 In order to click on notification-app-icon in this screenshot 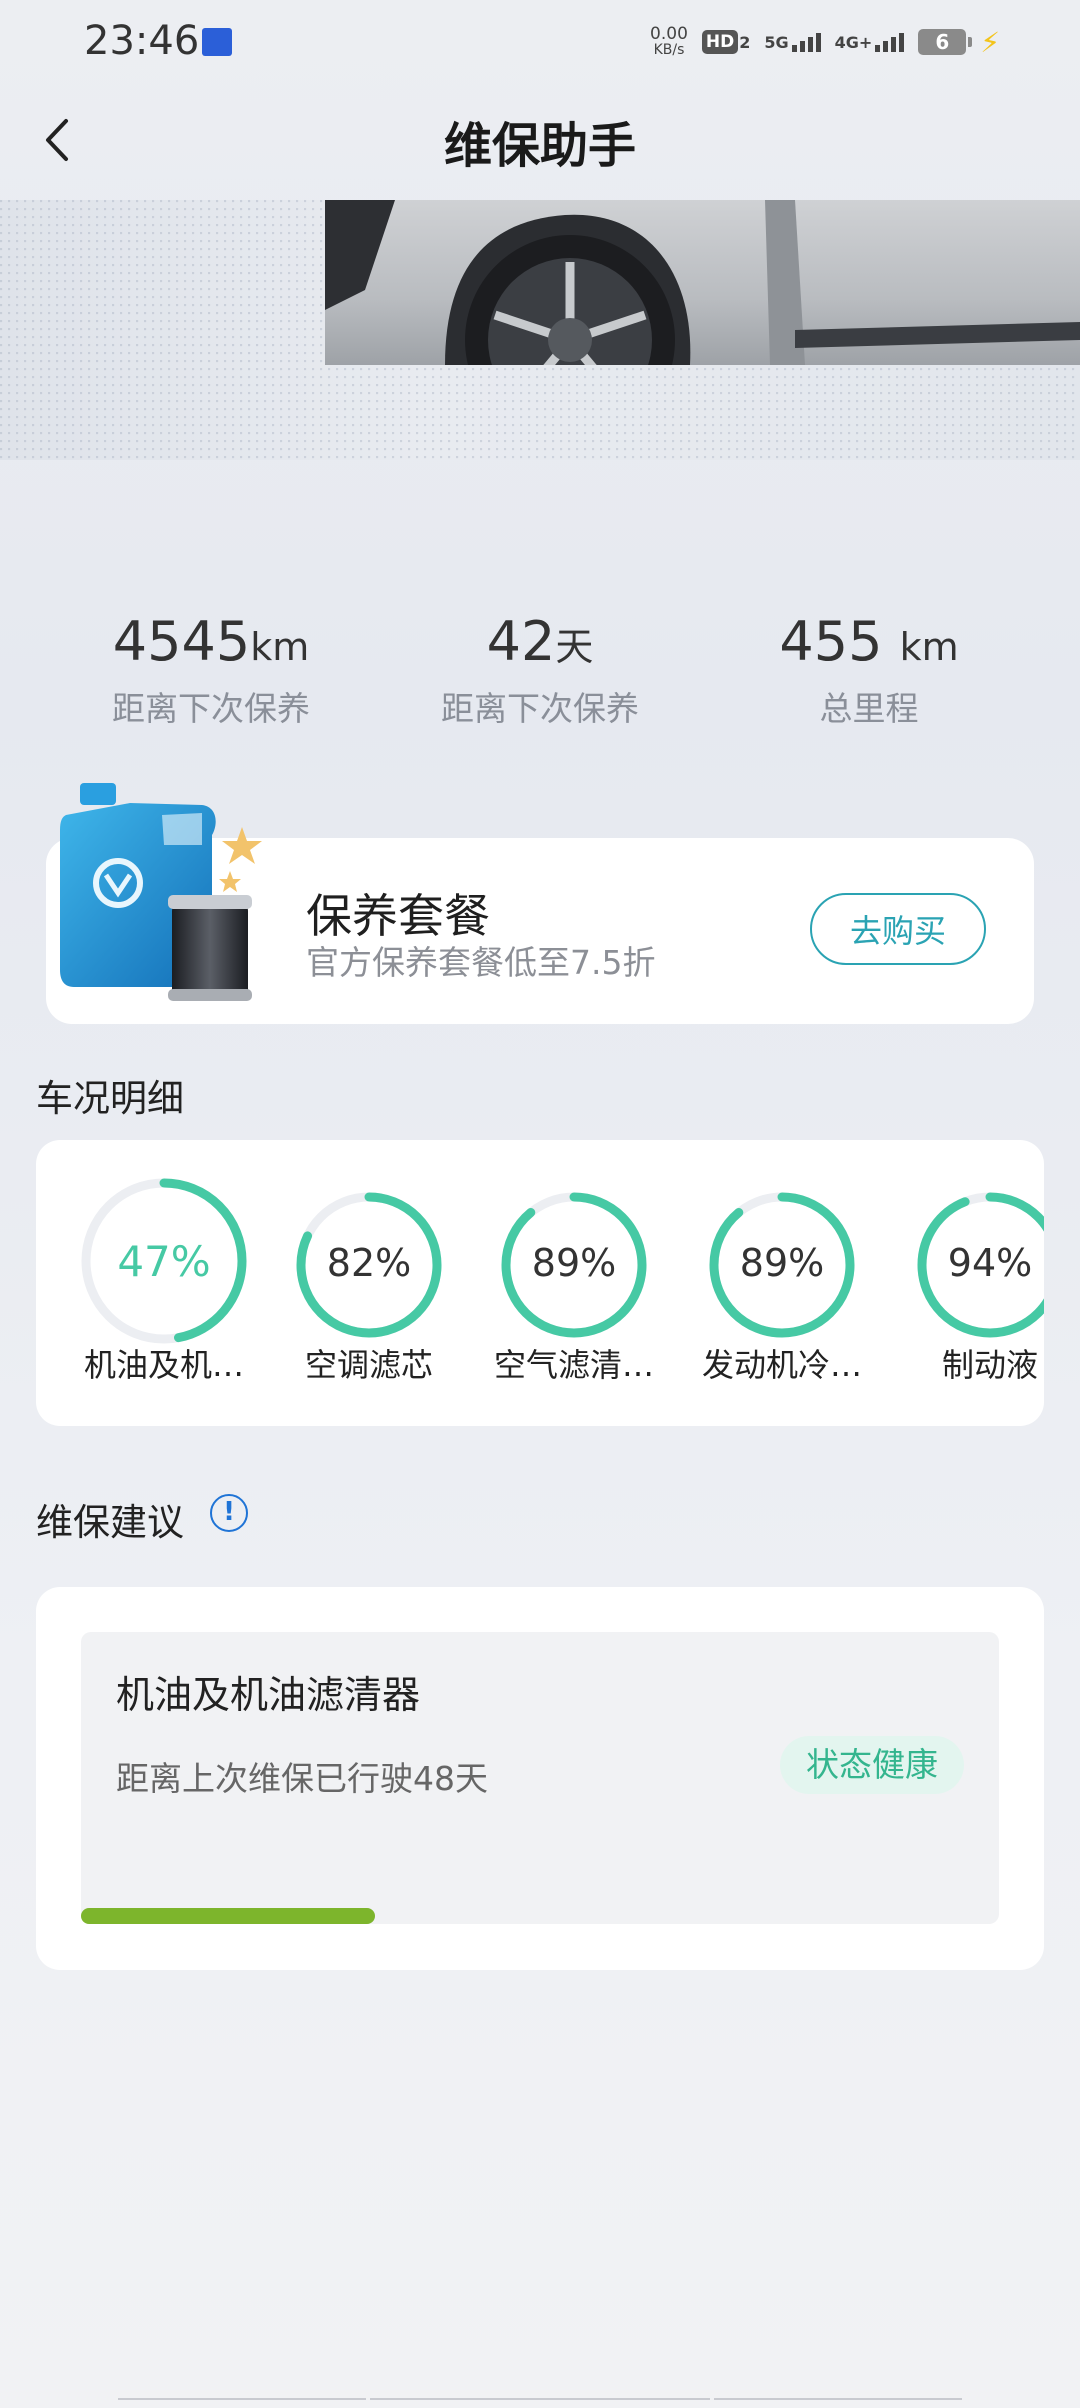, I will do `click(217, 42)`.